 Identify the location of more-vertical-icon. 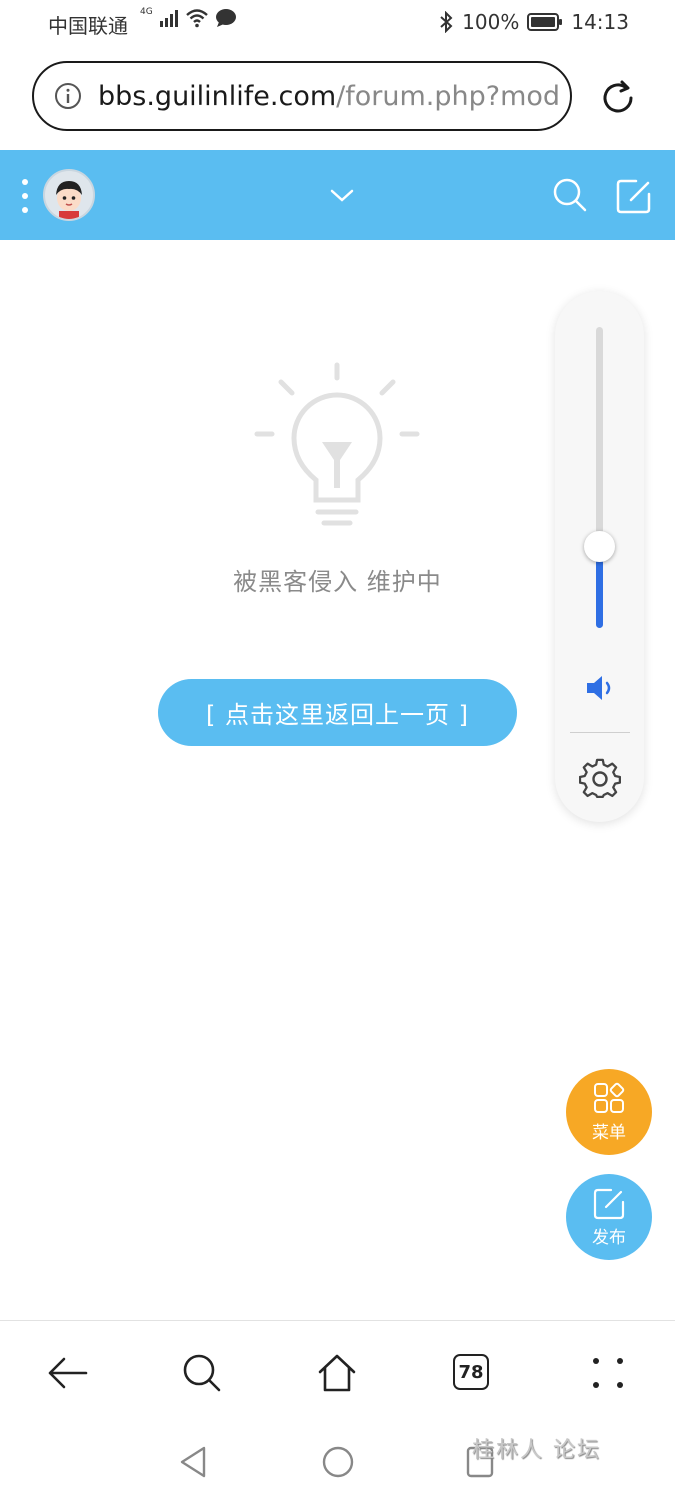
(25, 196).